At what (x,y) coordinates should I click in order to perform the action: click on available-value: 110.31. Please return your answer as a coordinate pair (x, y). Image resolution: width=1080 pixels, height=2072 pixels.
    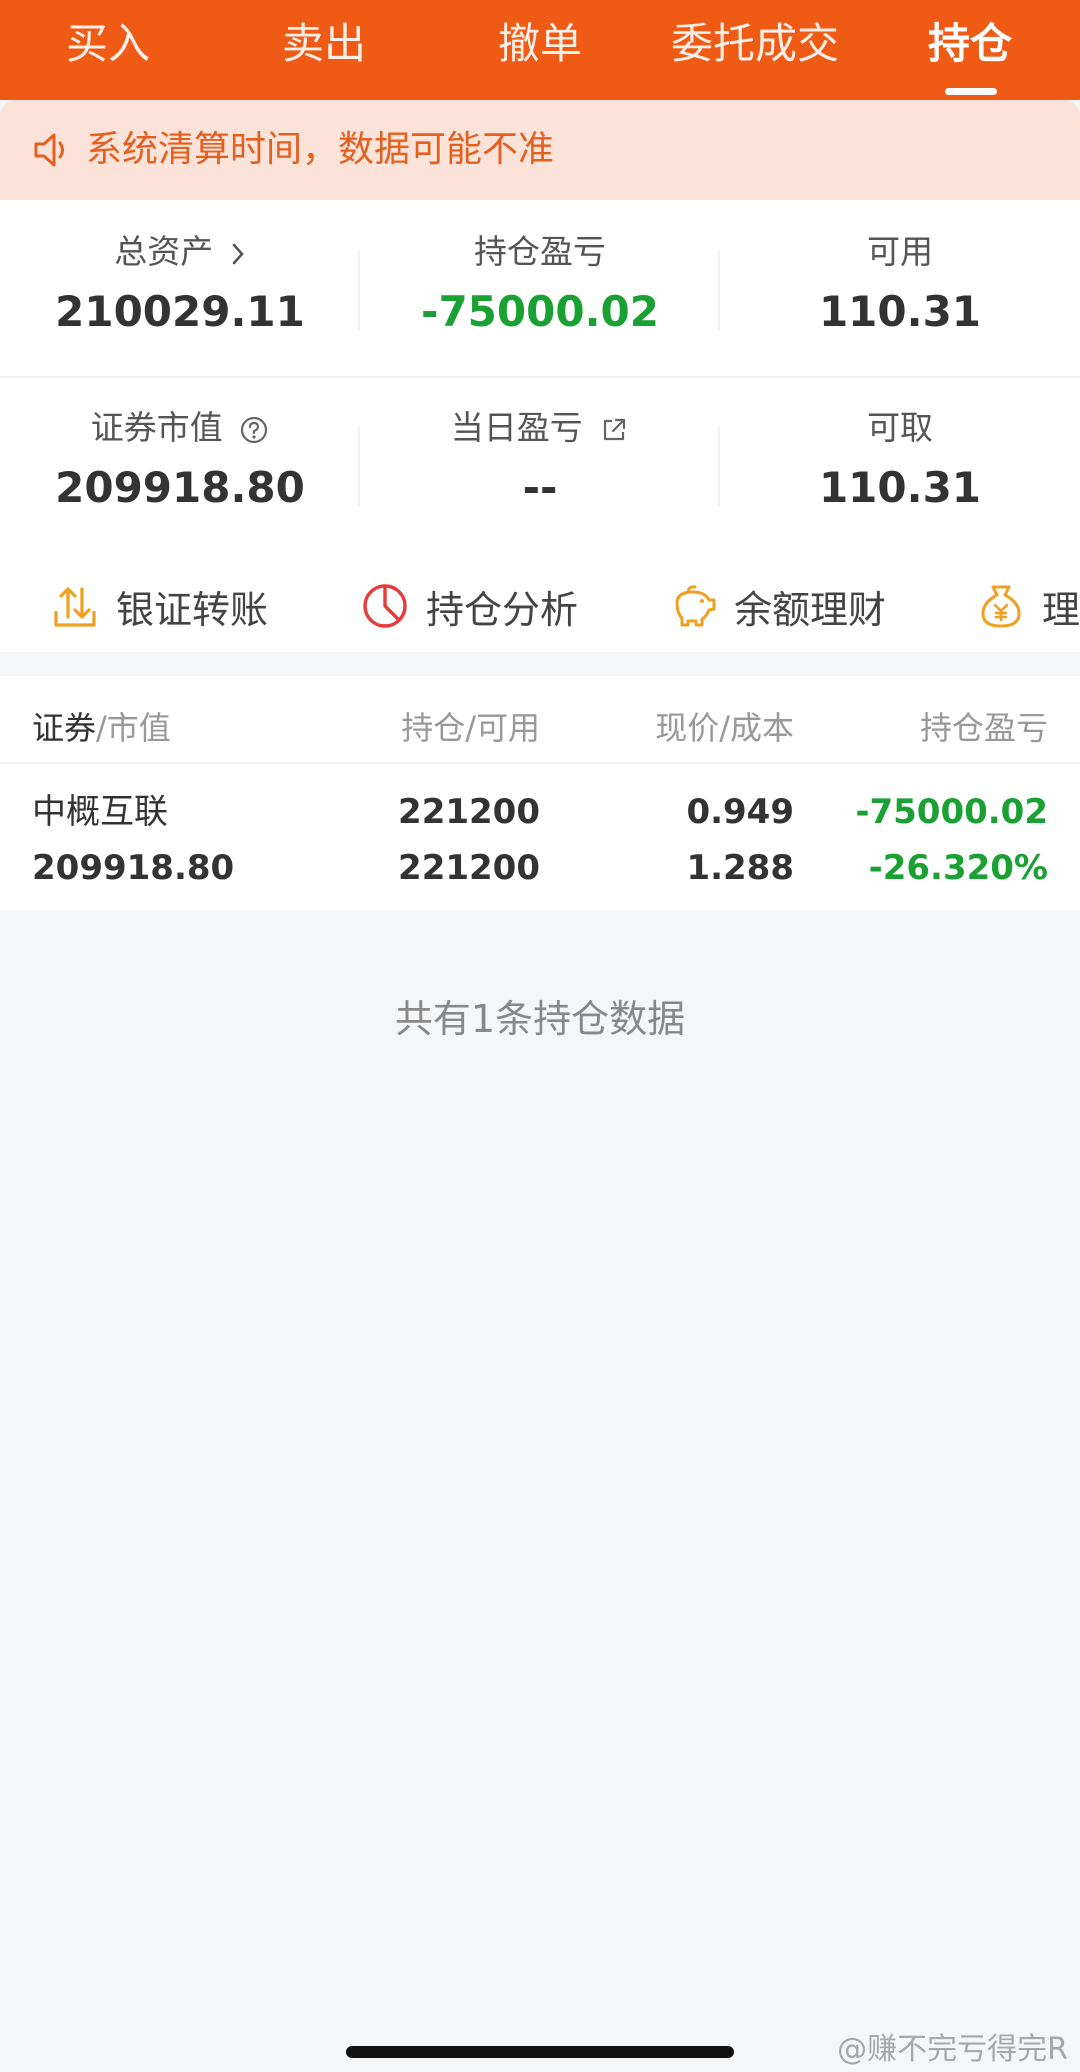
    Looking at the image, I should click on (900, 311).